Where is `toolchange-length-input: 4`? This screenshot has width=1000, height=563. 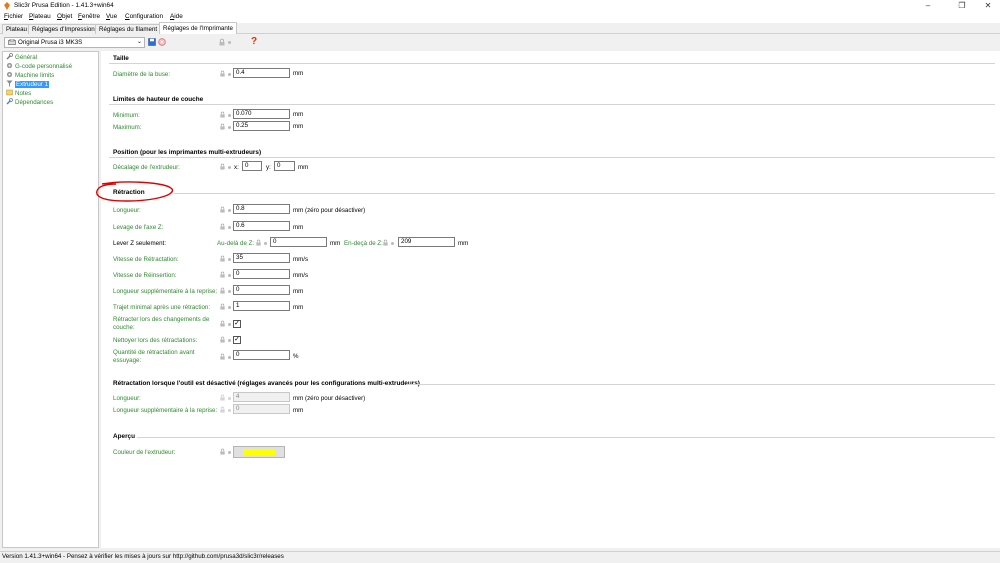 toolchange-length-input: 4 is located at coordinates (261, 397).